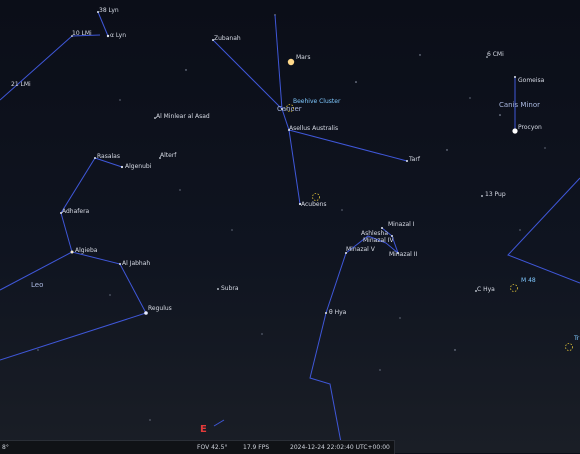 Image resolution: width=580 pixels, height=454 pixels. Describe the element at coordinates (103, 24) in the screenshot. I see `lynx-lines` at that location.